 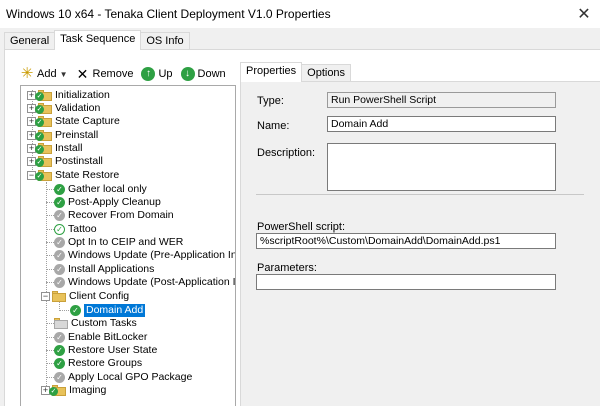 What do you see at coordinates (82, 95) in the screenshot?
I see `tree-item-label: Initialization` at bounding box center [82, 95].